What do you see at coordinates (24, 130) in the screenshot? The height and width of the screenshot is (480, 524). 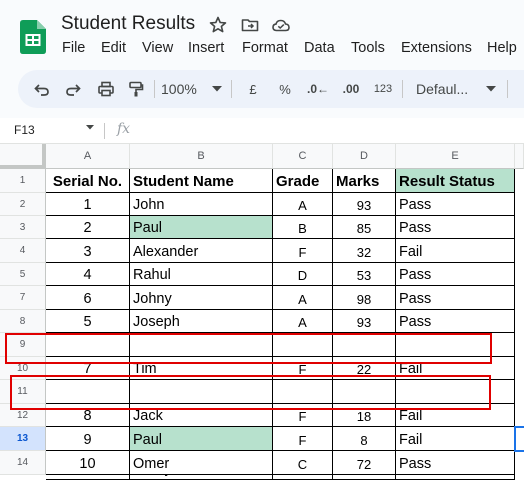 I see `name-box: F13` at bounding box center [24, 130].